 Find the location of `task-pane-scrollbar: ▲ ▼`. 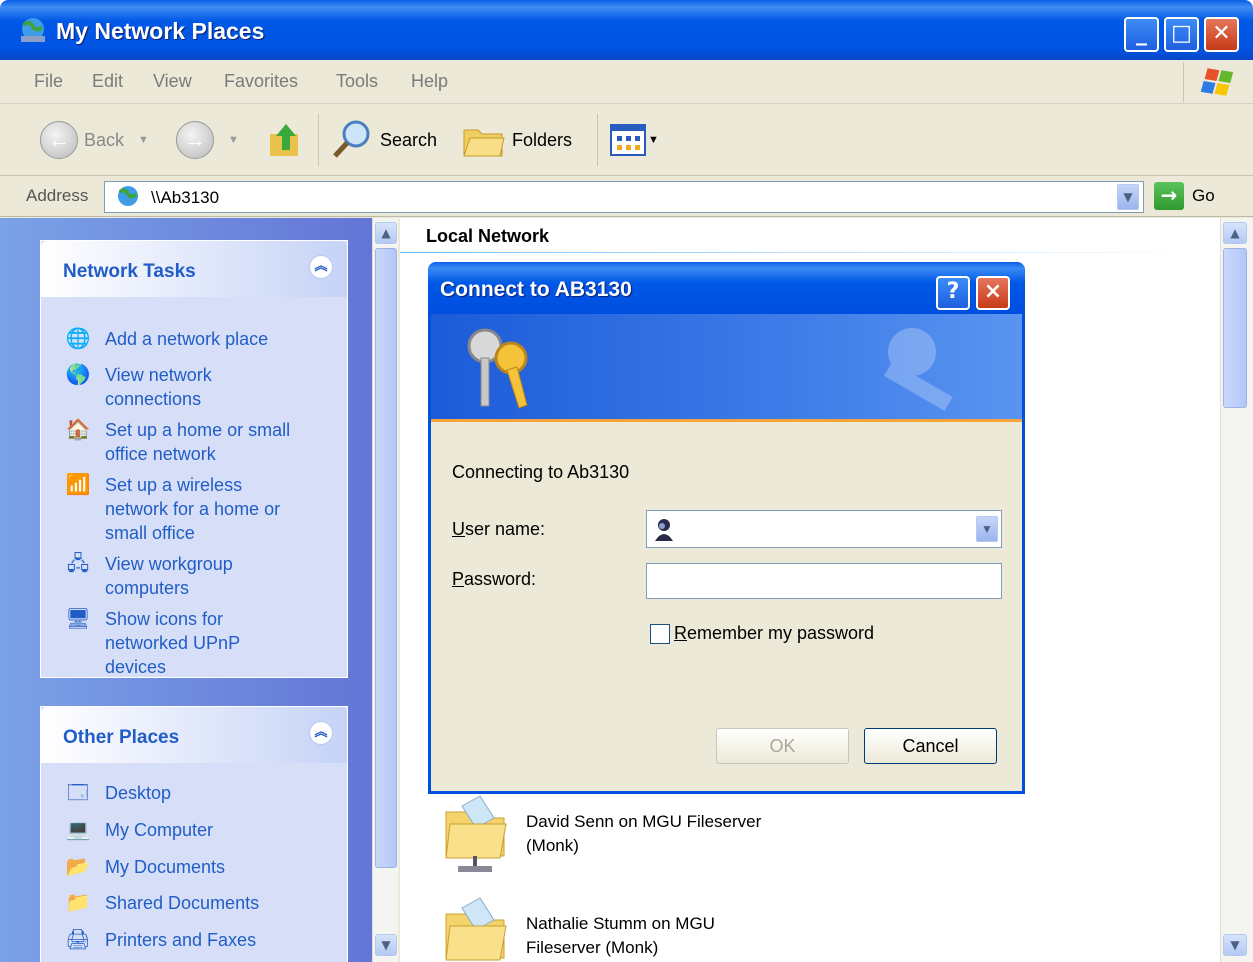

task-pane-scrollbar: ▲ ▼ is located at coordinates (385, 590).